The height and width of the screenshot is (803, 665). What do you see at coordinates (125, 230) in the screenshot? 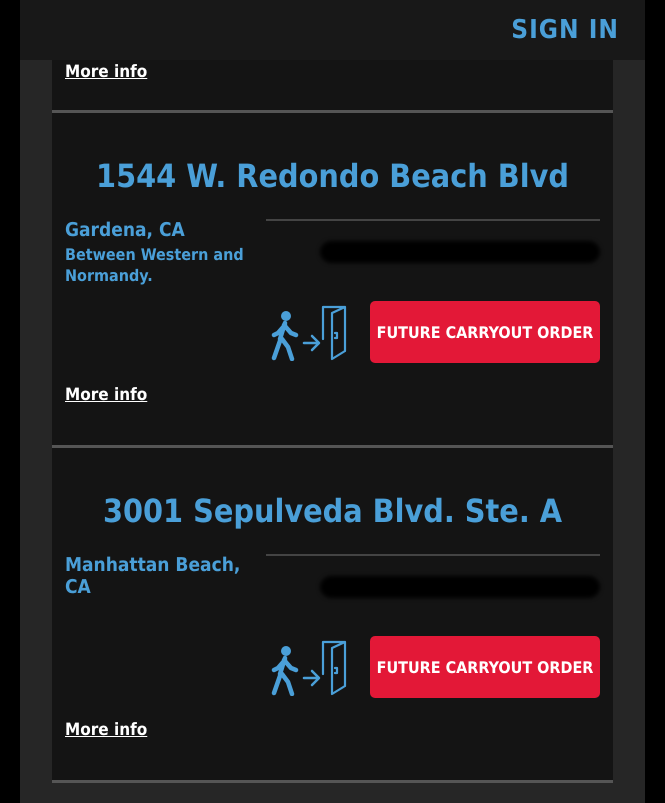
I see `store-city: Gardena, CA` at bounding box center [125, 230].